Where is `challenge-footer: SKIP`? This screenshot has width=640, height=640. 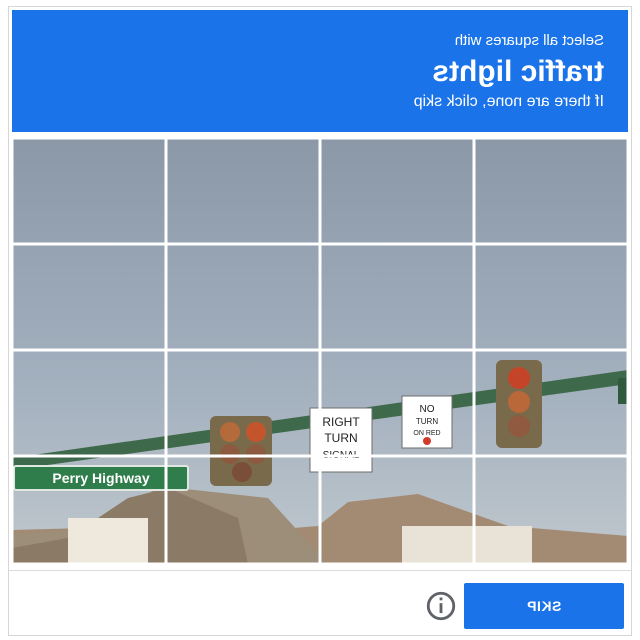 challenge-footer: SKIP is located at coordinates (320, 603).